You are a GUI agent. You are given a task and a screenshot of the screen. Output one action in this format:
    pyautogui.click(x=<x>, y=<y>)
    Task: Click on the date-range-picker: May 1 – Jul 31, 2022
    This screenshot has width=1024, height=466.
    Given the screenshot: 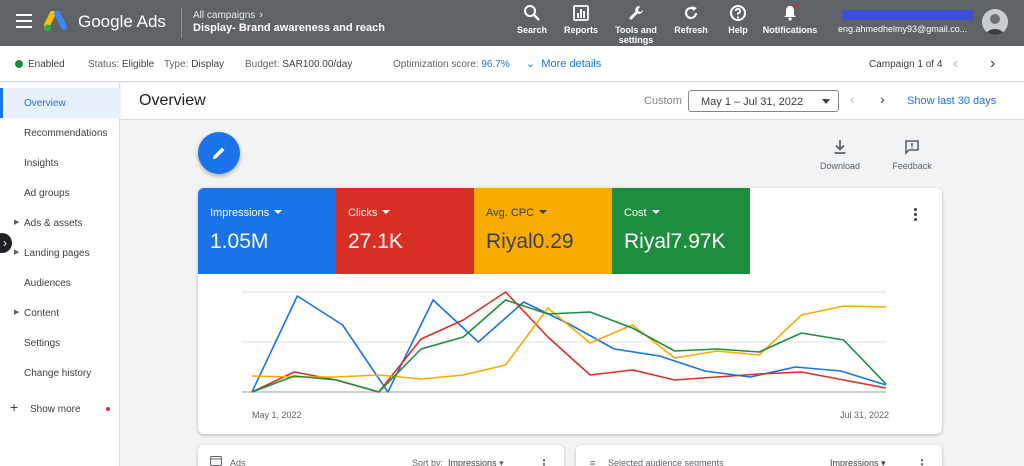 What is the action you would take?
    pyautogui.click(x=763, y=101)
    